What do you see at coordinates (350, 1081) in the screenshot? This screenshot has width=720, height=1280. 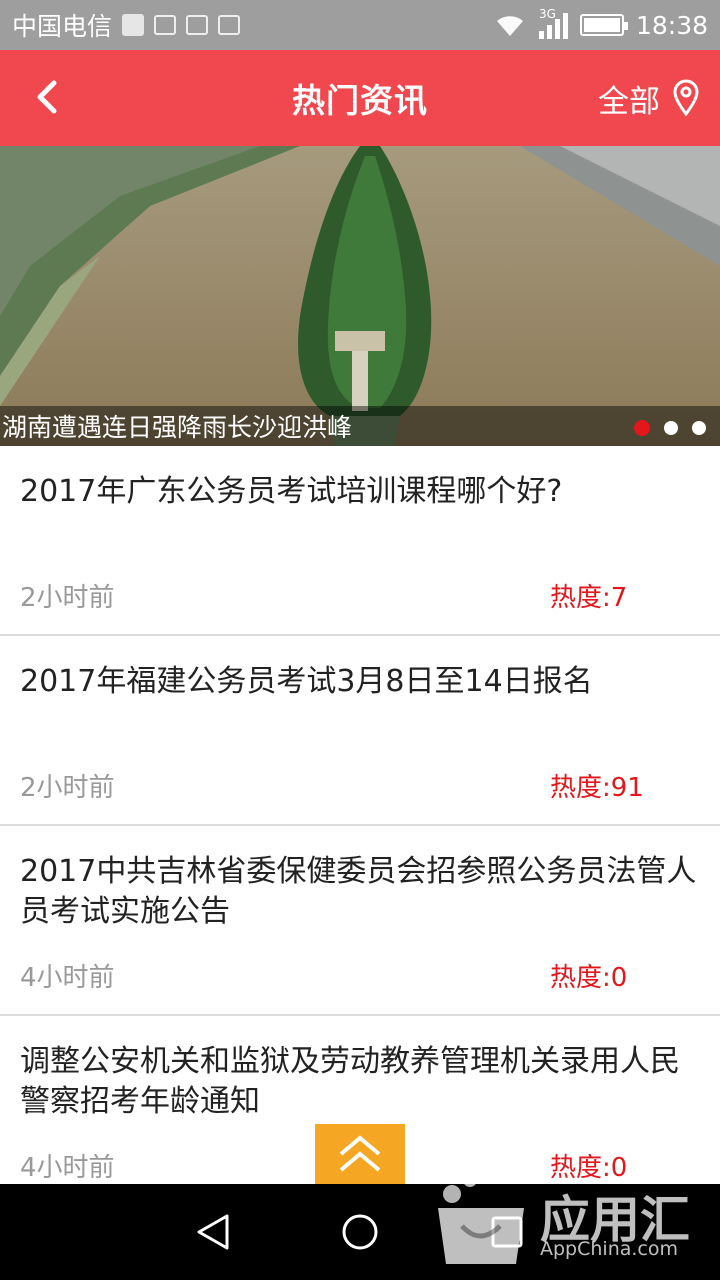 I see `news-title: 调整公安机关和监狱及劳动教养管理机关录用人民警察招考年龄通知` at bounding box center [350, 1081].